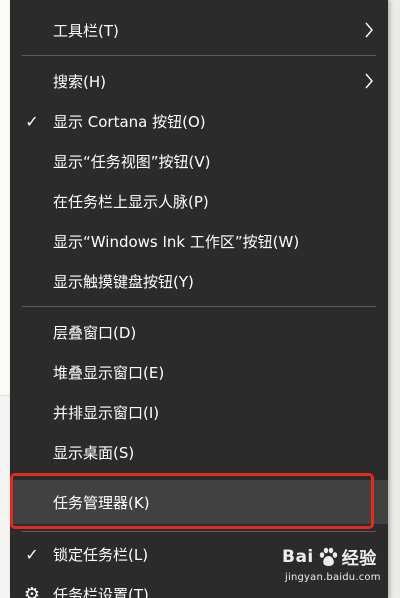 The image size is (400, 598). I want to click on menu-item-label: 并排显示窗口(I), so click(106, 412).